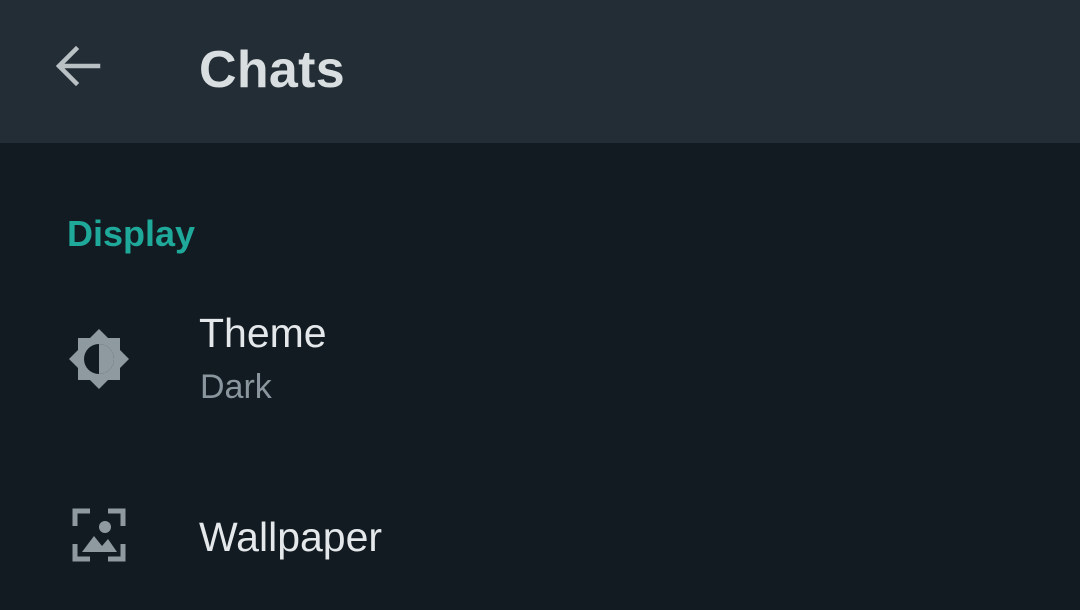 This screenshot has height=610, width=1080. Describe the element at coordinates (99, 535) in the screenshot. I see `wallpaper-icon` at that location.